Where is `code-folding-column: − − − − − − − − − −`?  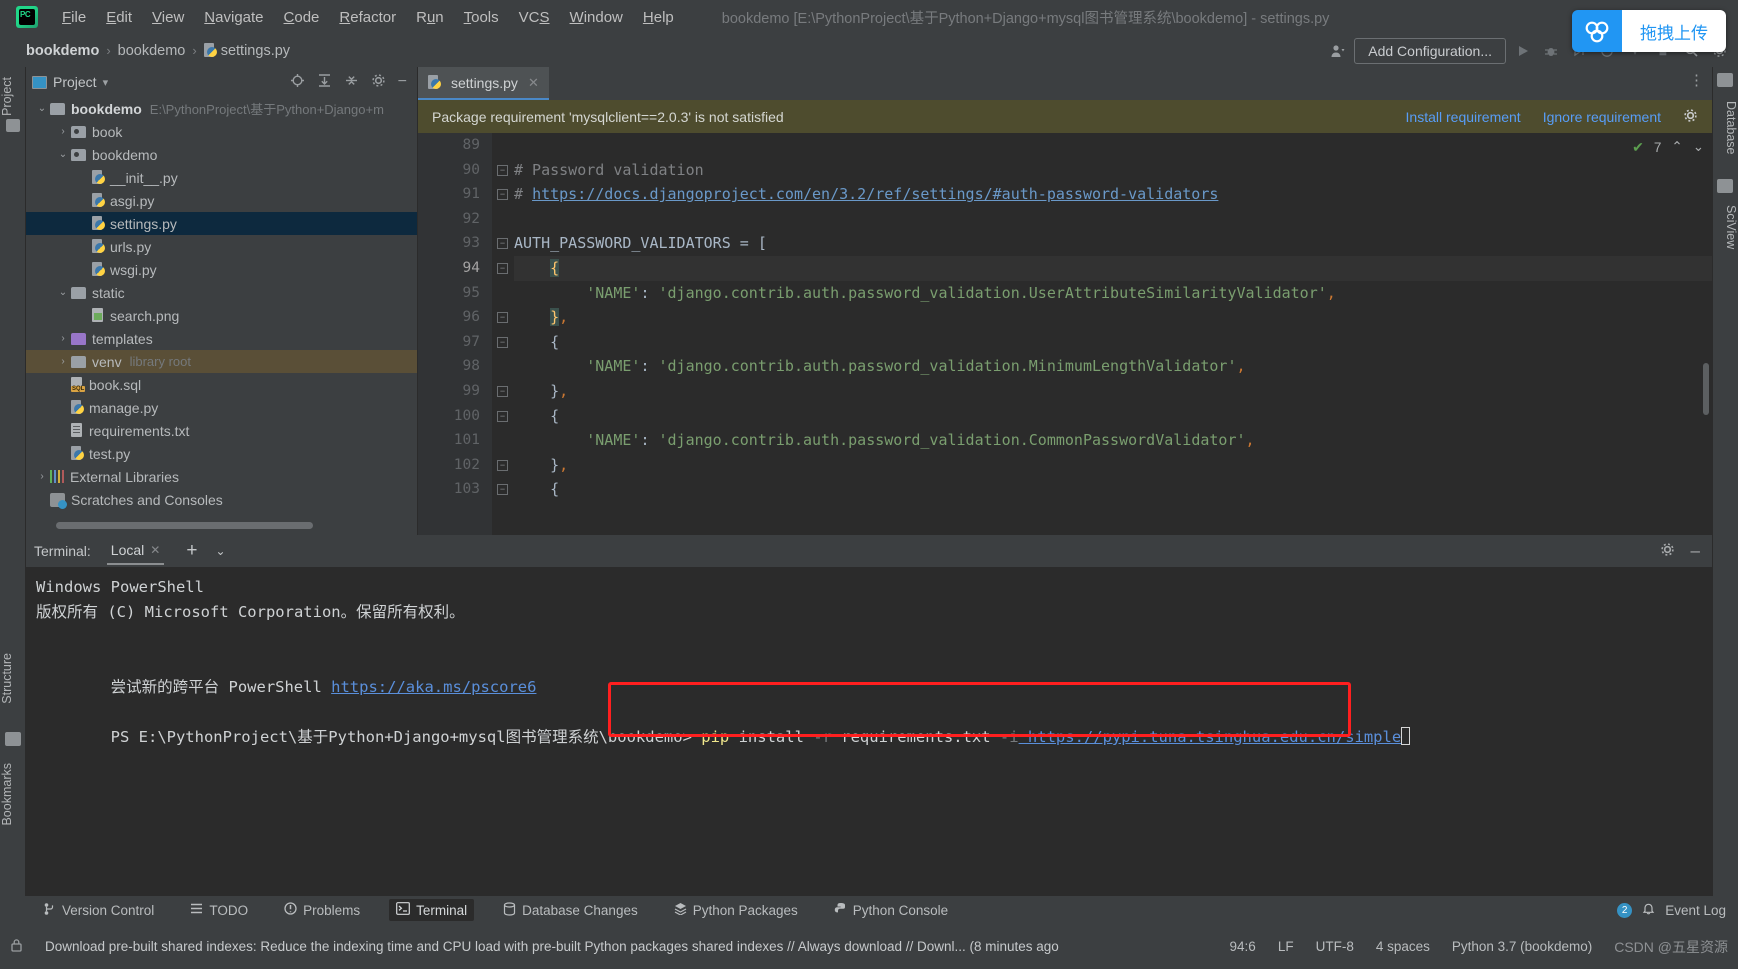 code-folding-column: − − − − − − − − − − is located at coordinates (503, 334).